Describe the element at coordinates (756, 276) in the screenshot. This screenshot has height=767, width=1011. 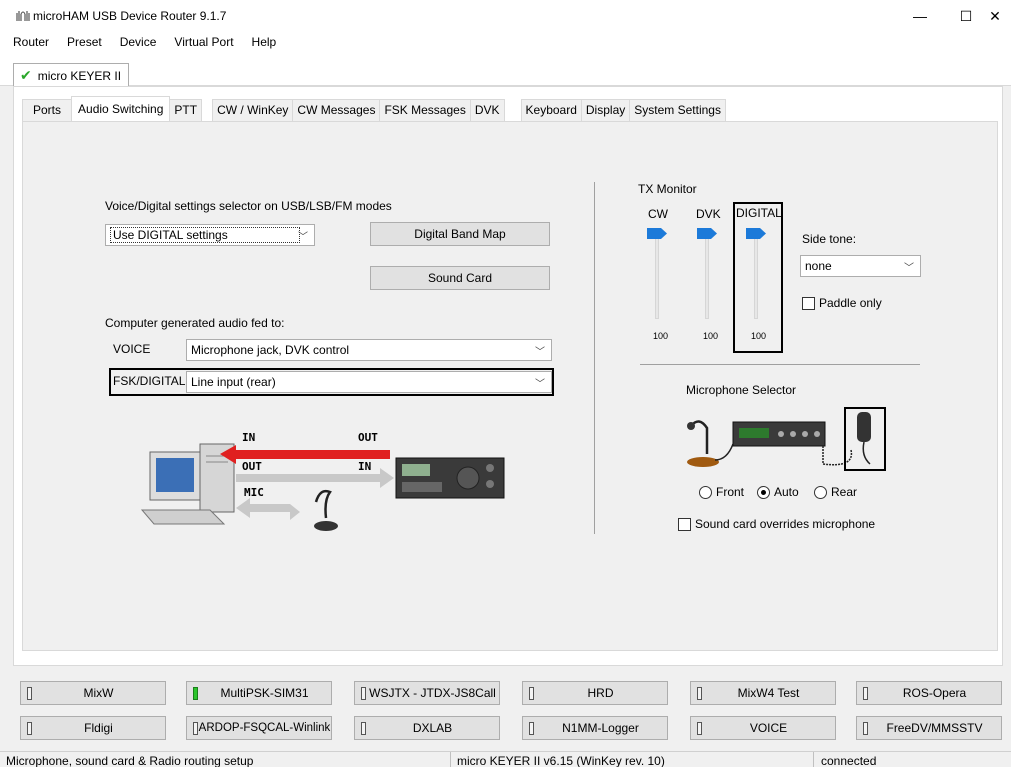
I see `tx-slider-digital-track` at that location.